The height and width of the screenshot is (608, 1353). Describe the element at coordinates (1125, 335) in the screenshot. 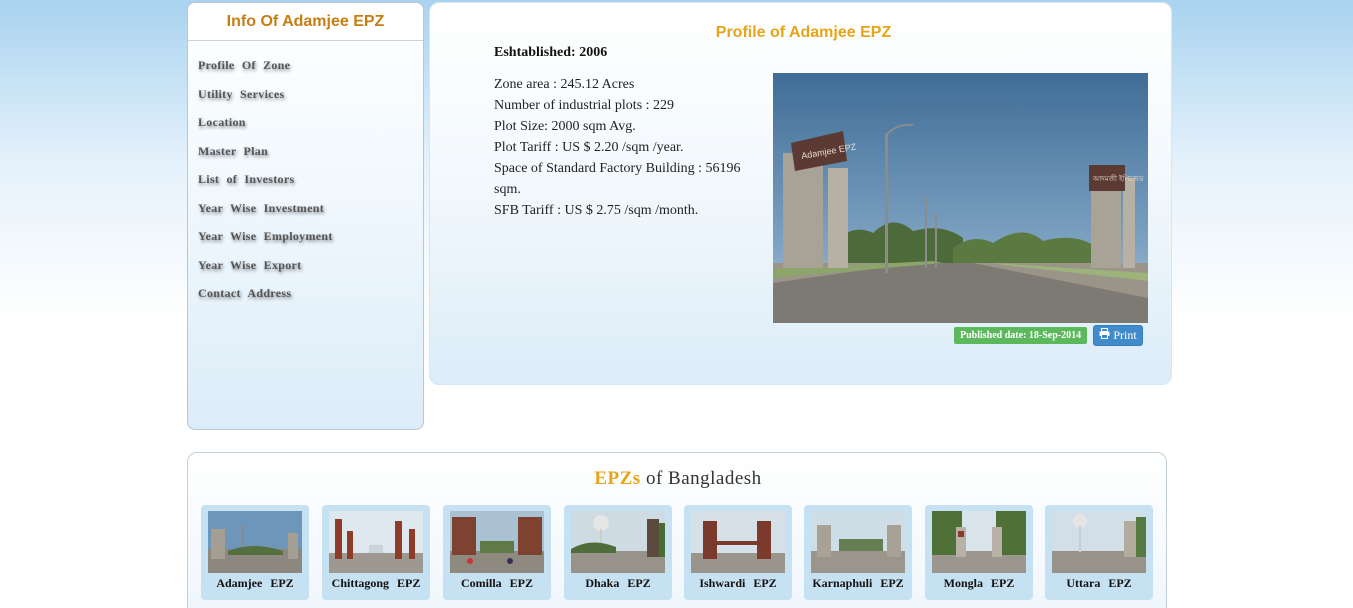

I see `print-label: Print` at that location.